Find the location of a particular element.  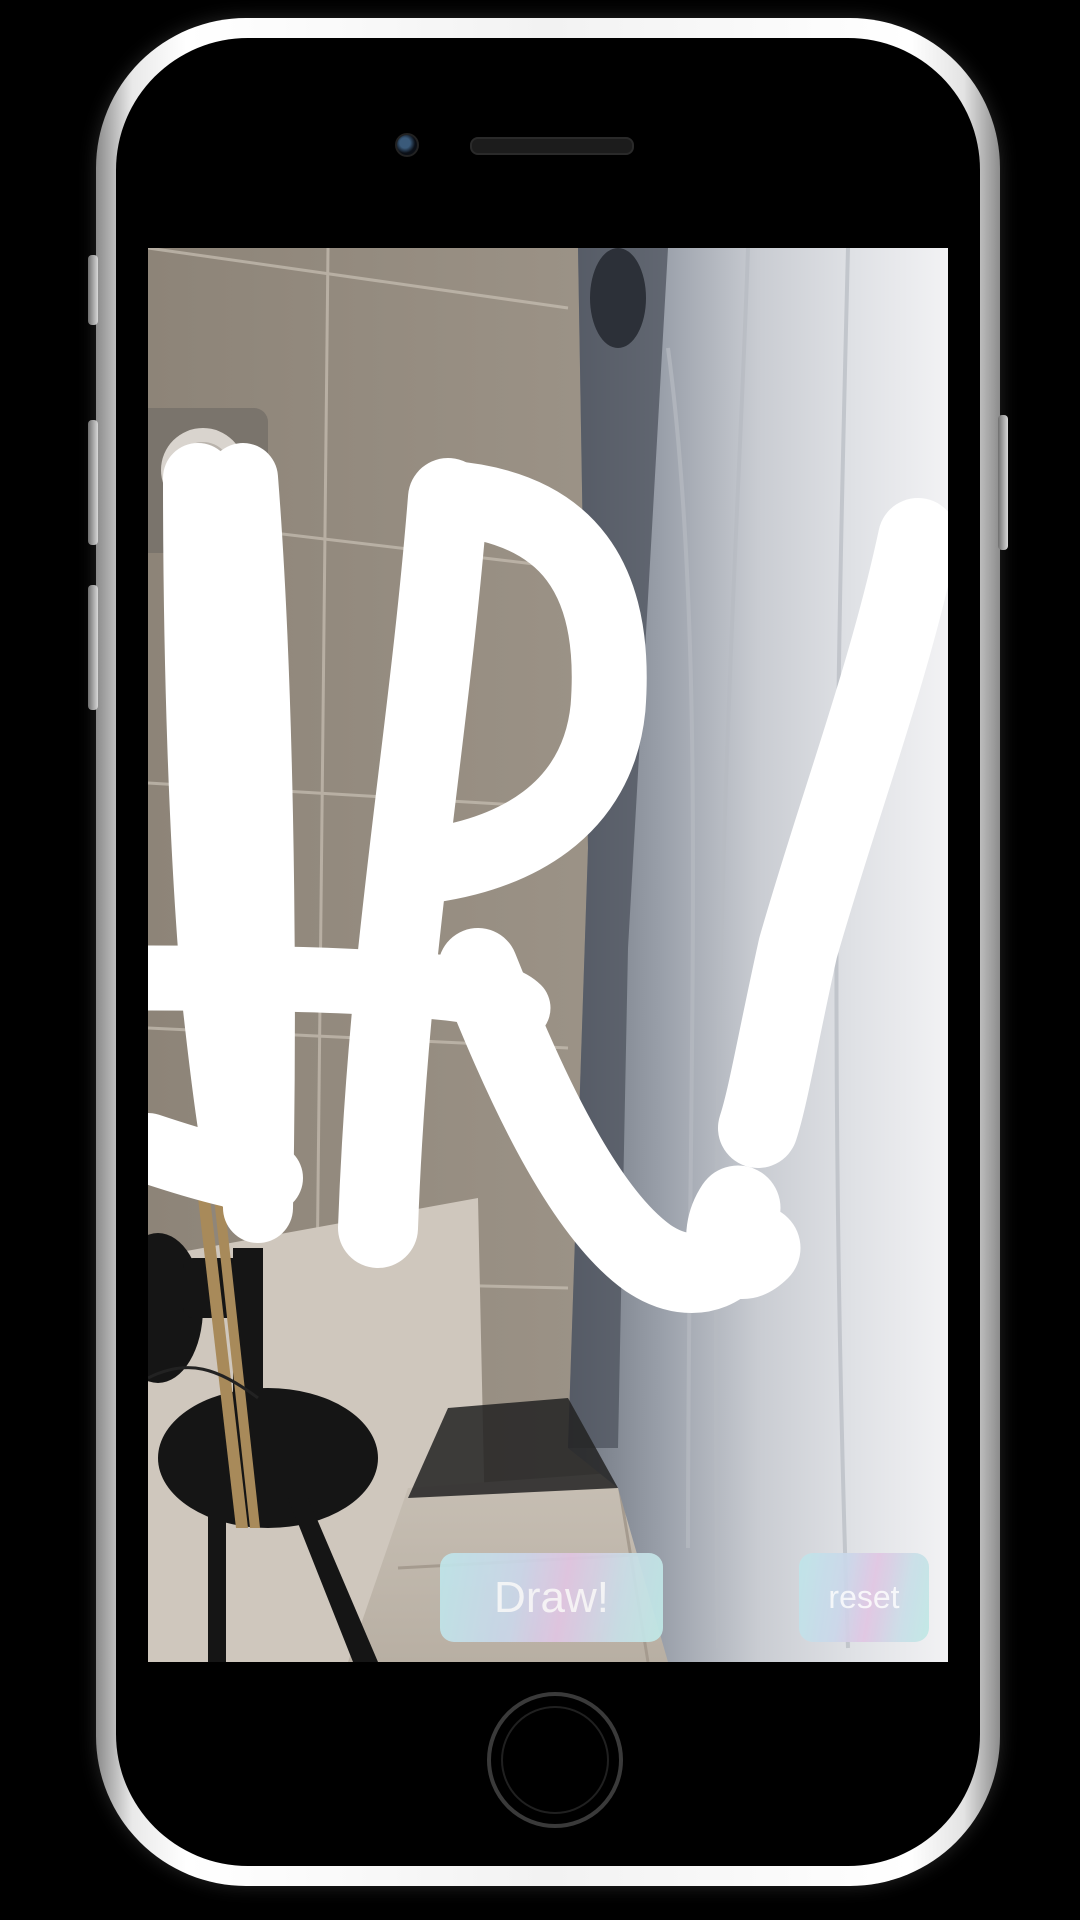

letter-a-right-stroke is located at coordinates (251, 843).